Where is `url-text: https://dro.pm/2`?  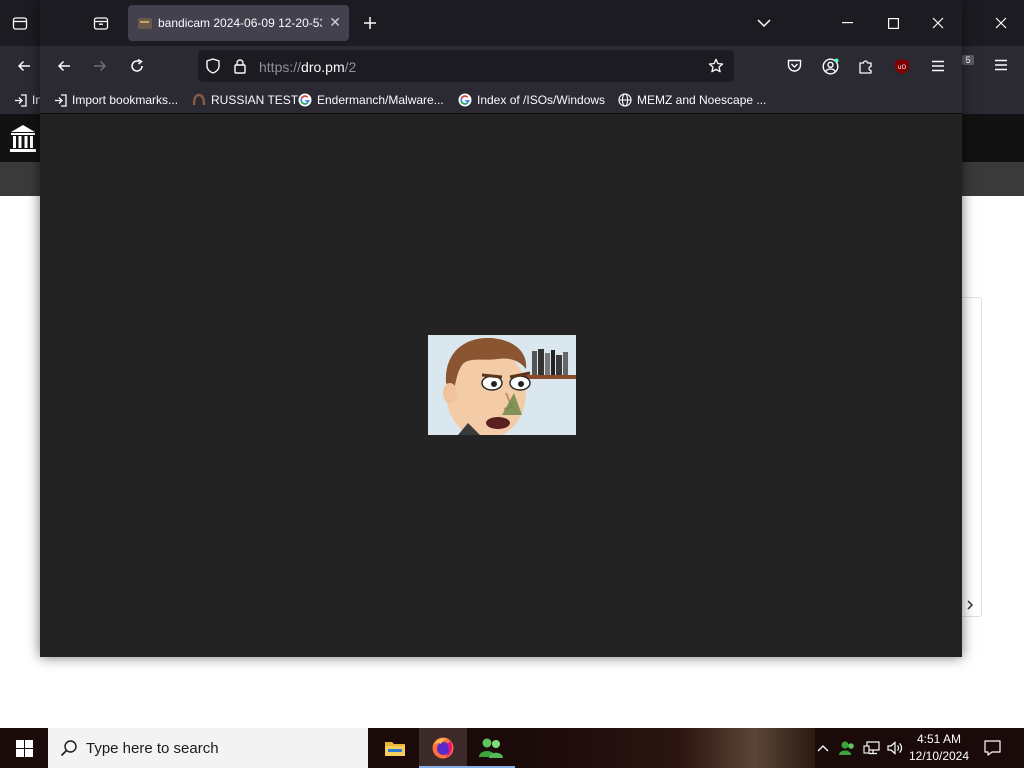
url-text: https://dro.pm/2 is located at coordinates (307, 67).